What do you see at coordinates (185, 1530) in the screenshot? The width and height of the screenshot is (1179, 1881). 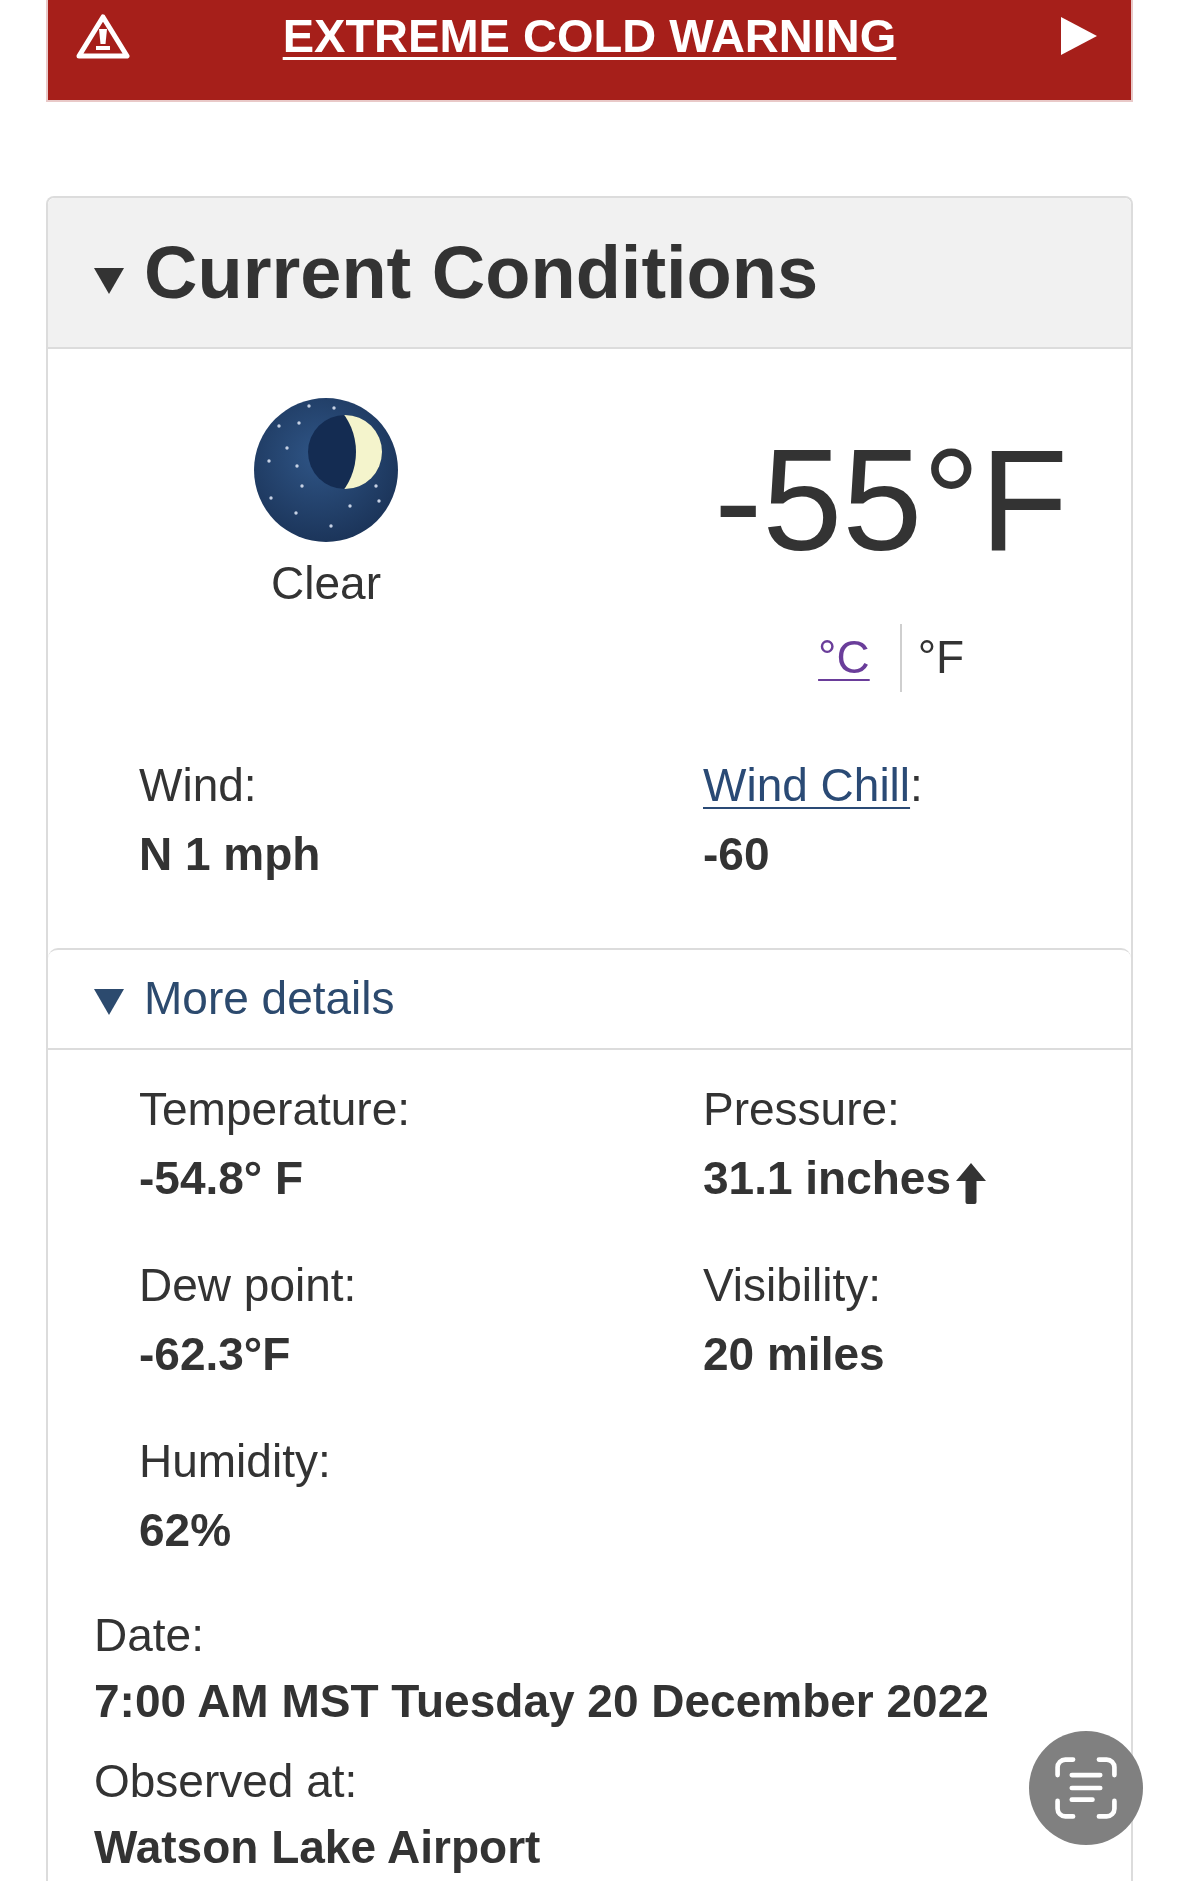 I see `detail-value: 62%` at bounding box center [185, 1530].